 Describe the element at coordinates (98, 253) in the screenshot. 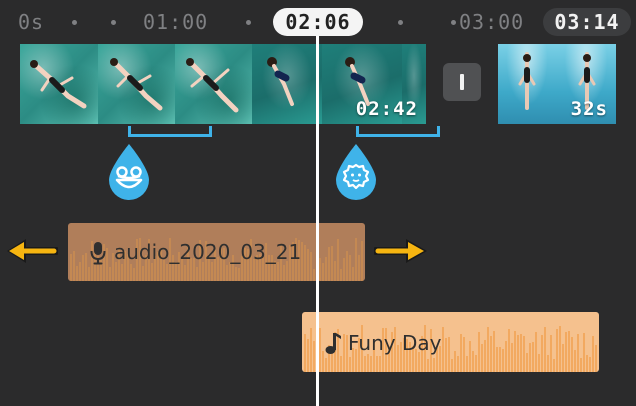

I see `microphone-icon` at that location.